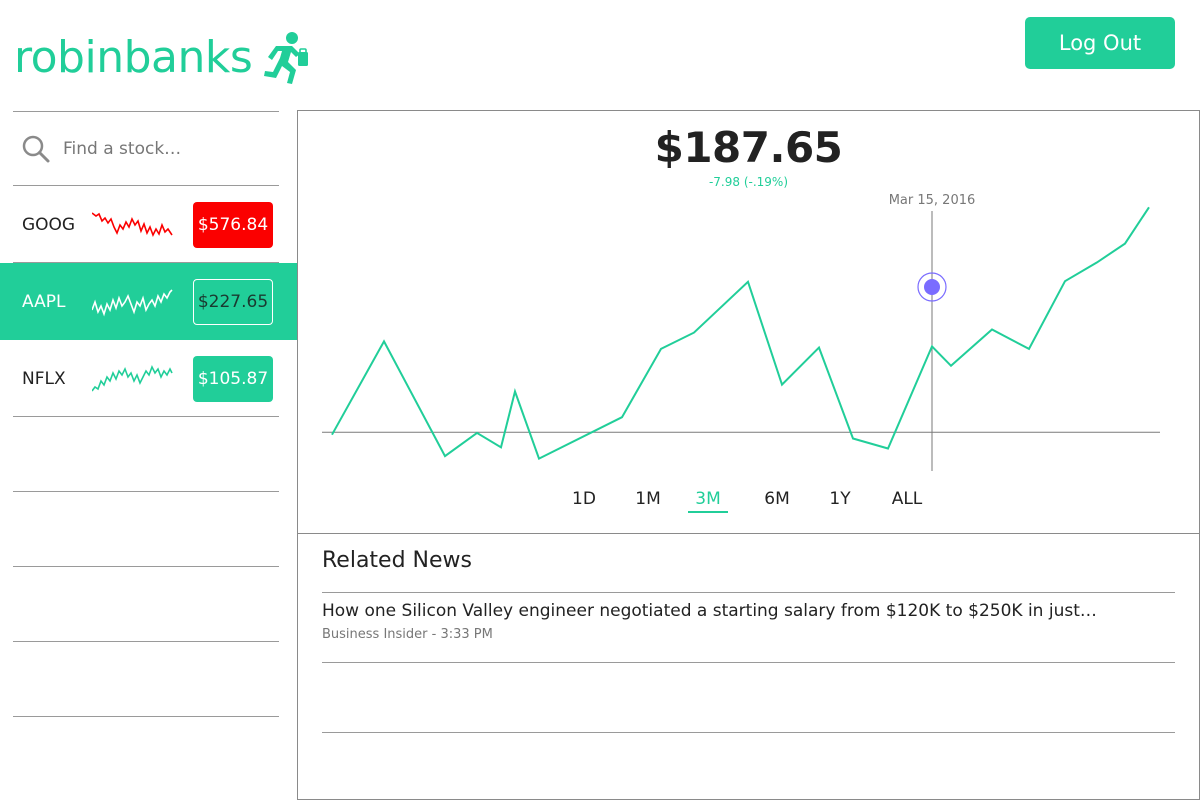  I want to click on news-section-title: Related News, so click(748, 570).